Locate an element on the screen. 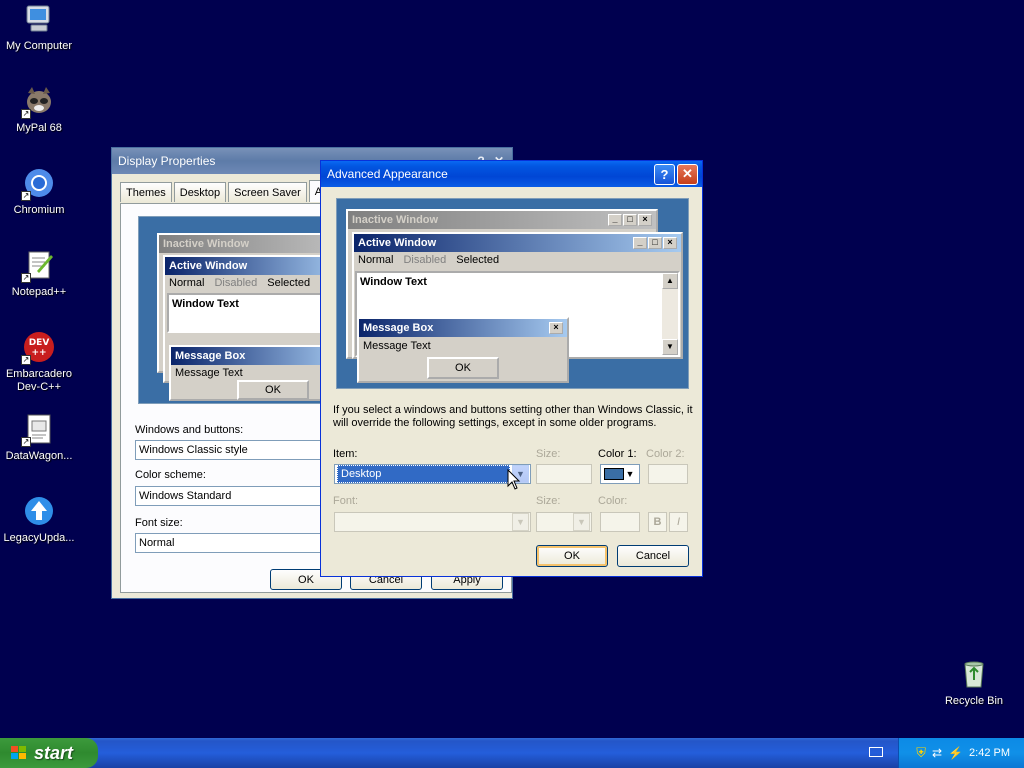 The height and width of the screenshot is (768, 1024). item-select: Desktop ▼ is located at coordinates (432, 474).